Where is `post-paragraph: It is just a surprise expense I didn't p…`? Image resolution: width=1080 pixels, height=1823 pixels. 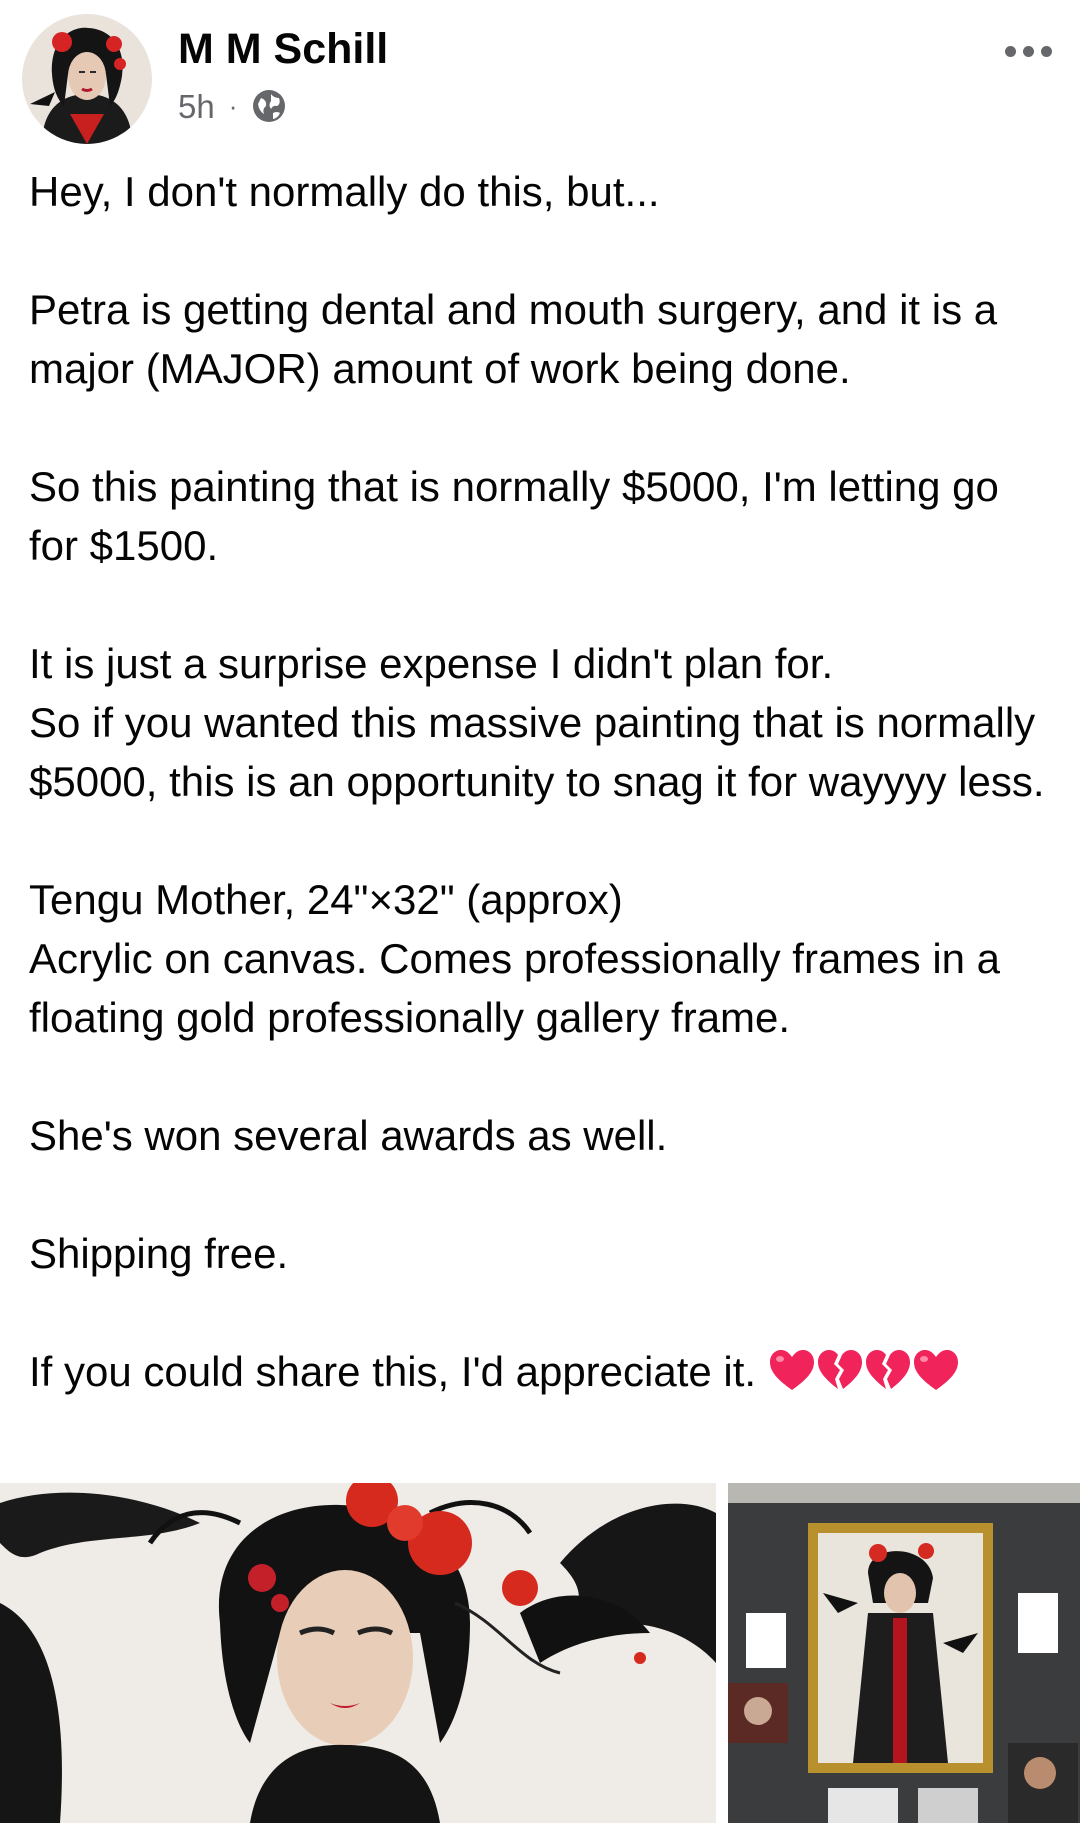
post-paragraph: It is just a surprise expense I didn't p… is located at coordinates (431, 663).